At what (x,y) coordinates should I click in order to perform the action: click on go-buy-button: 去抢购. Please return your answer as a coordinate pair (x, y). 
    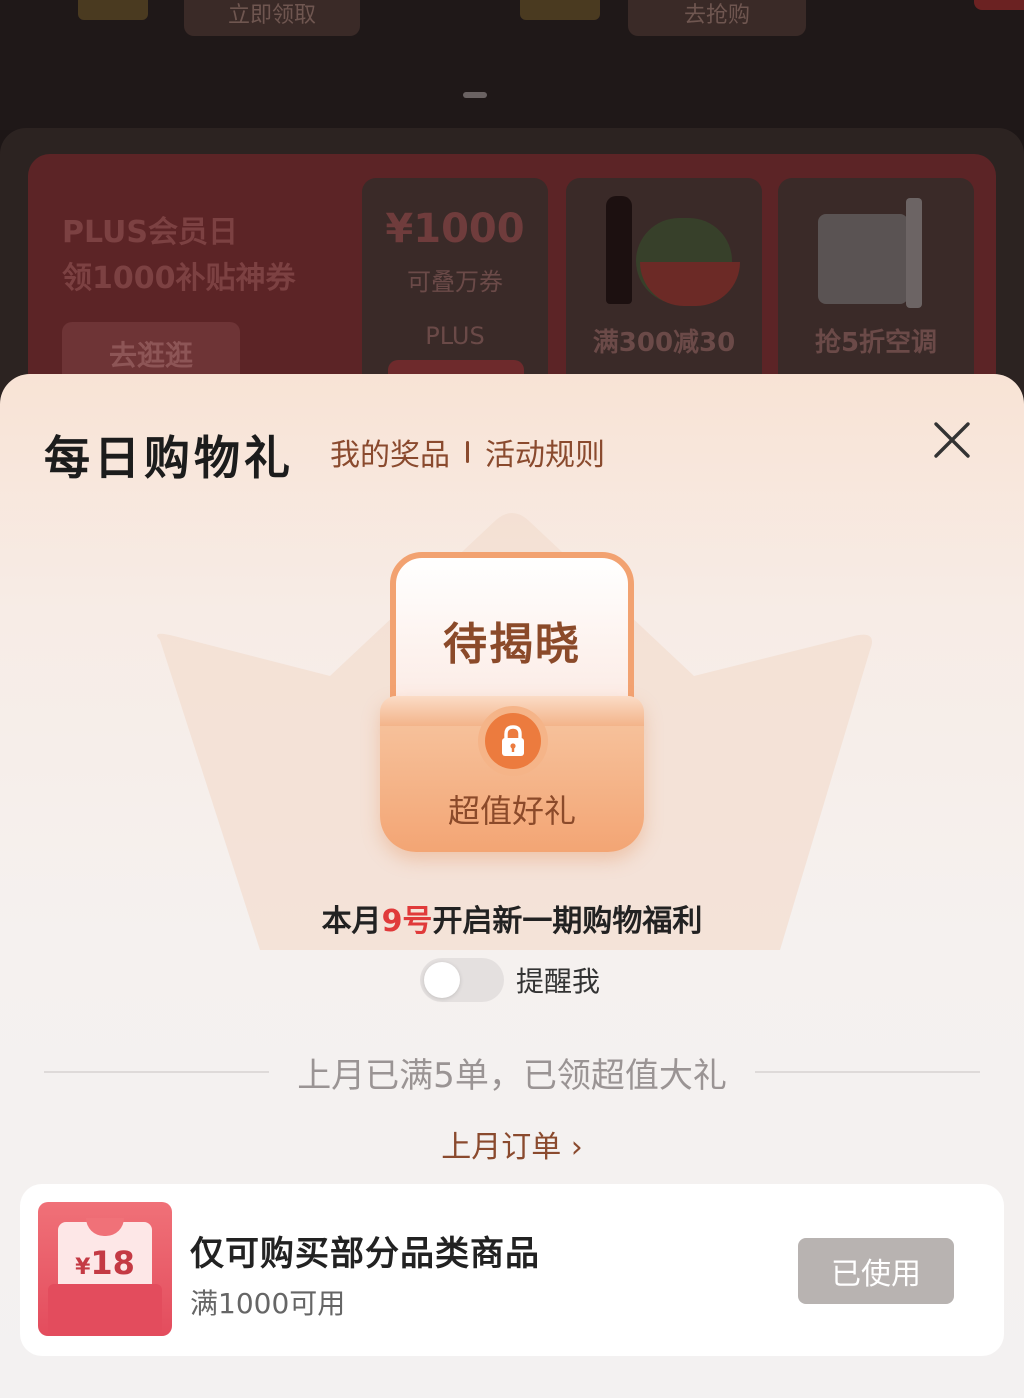
    Looking at the image, I should click on (717, 18).